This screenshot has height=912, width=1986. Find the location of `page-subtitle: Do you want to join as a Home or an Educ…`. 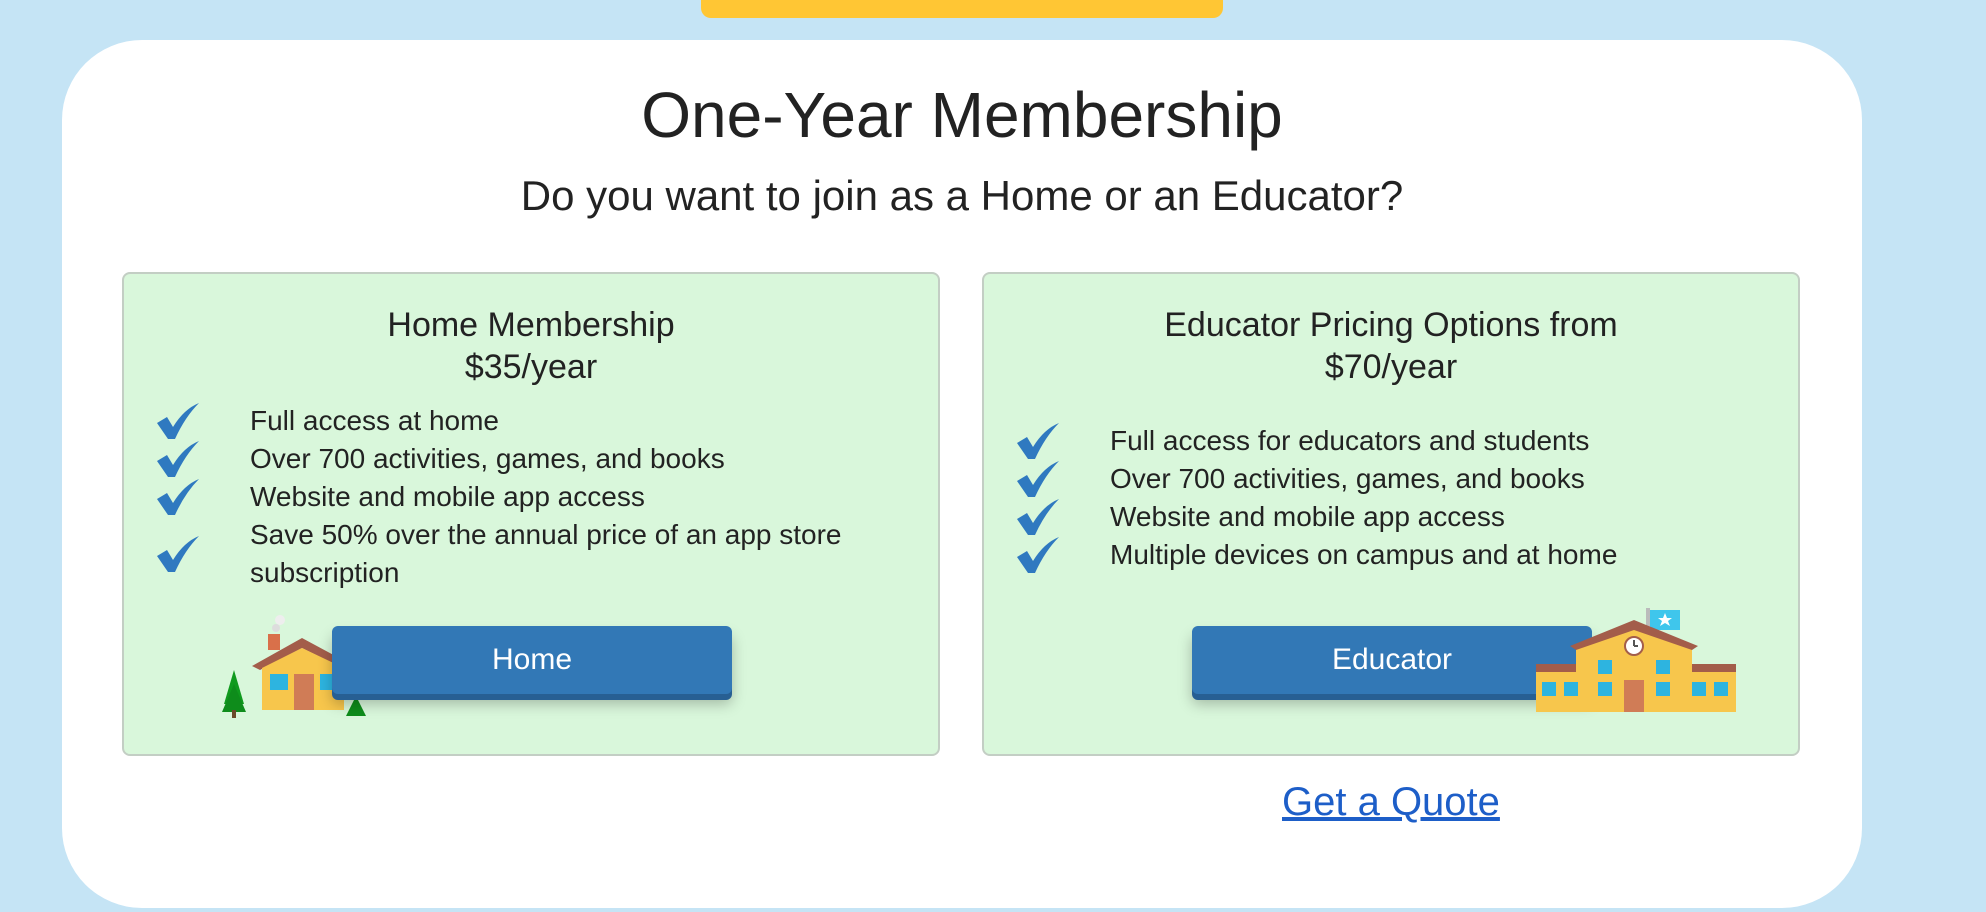

page-subtitle: Do you want to join as a Home or an Educ… is located at coordinates (962, 195).